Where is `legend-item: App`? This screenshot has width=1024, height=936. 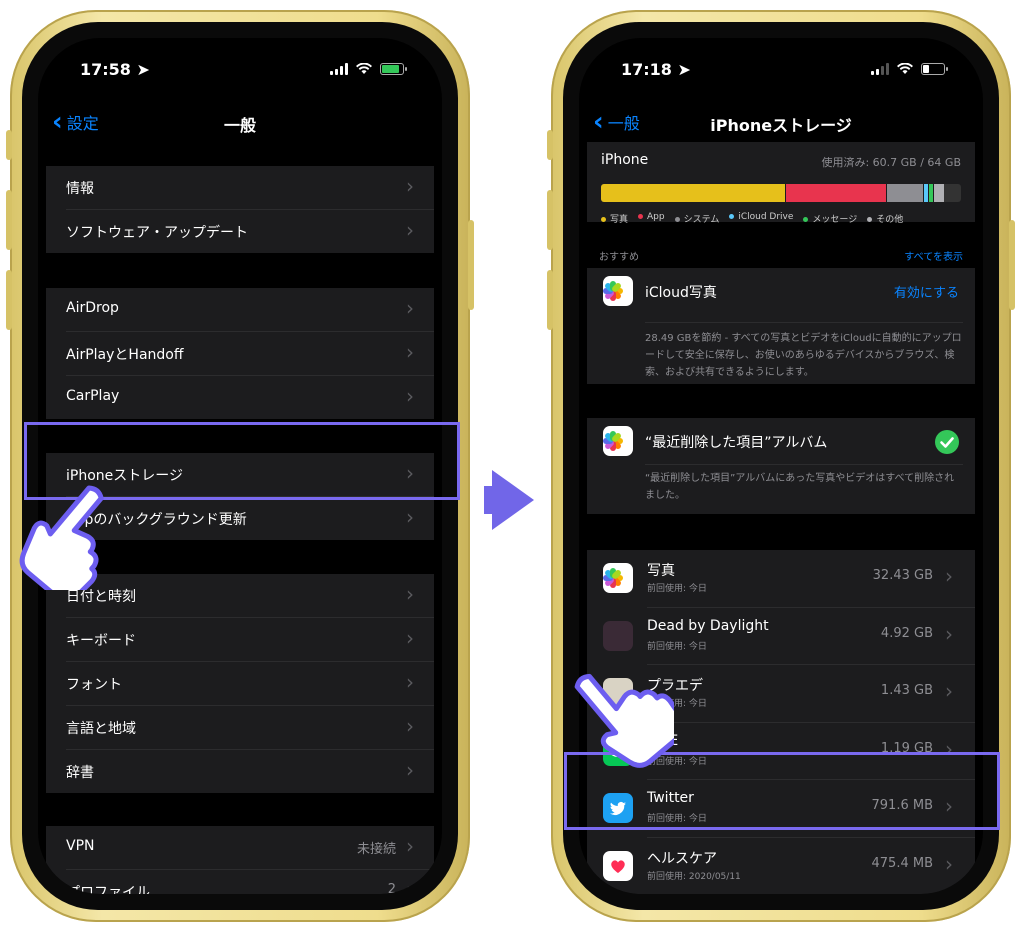 legend-item: App is located at coordinates (651, 218).